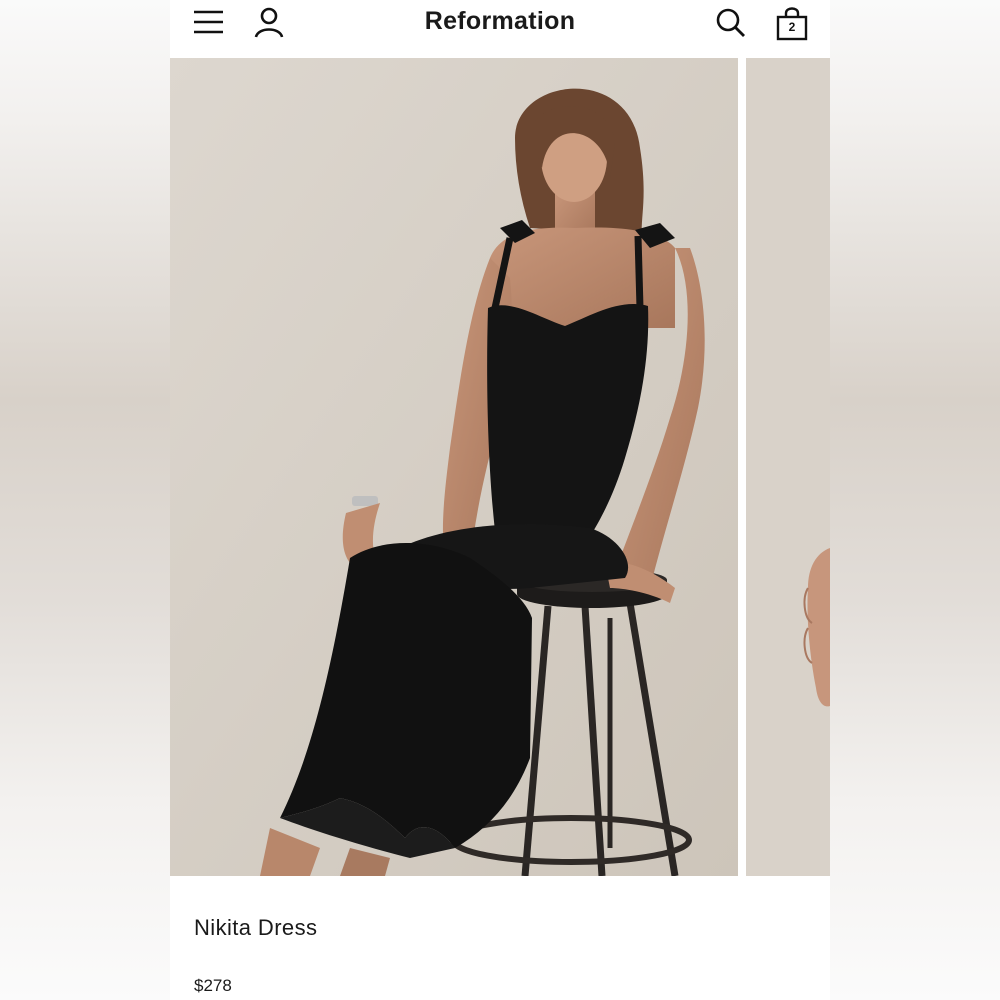 Image resolution: width=1000 pixels, height=1000 pixels. What do you see at coordinates (269, 23) in the screenshot?
I see `account-icon` at bounding box center [269, 23].